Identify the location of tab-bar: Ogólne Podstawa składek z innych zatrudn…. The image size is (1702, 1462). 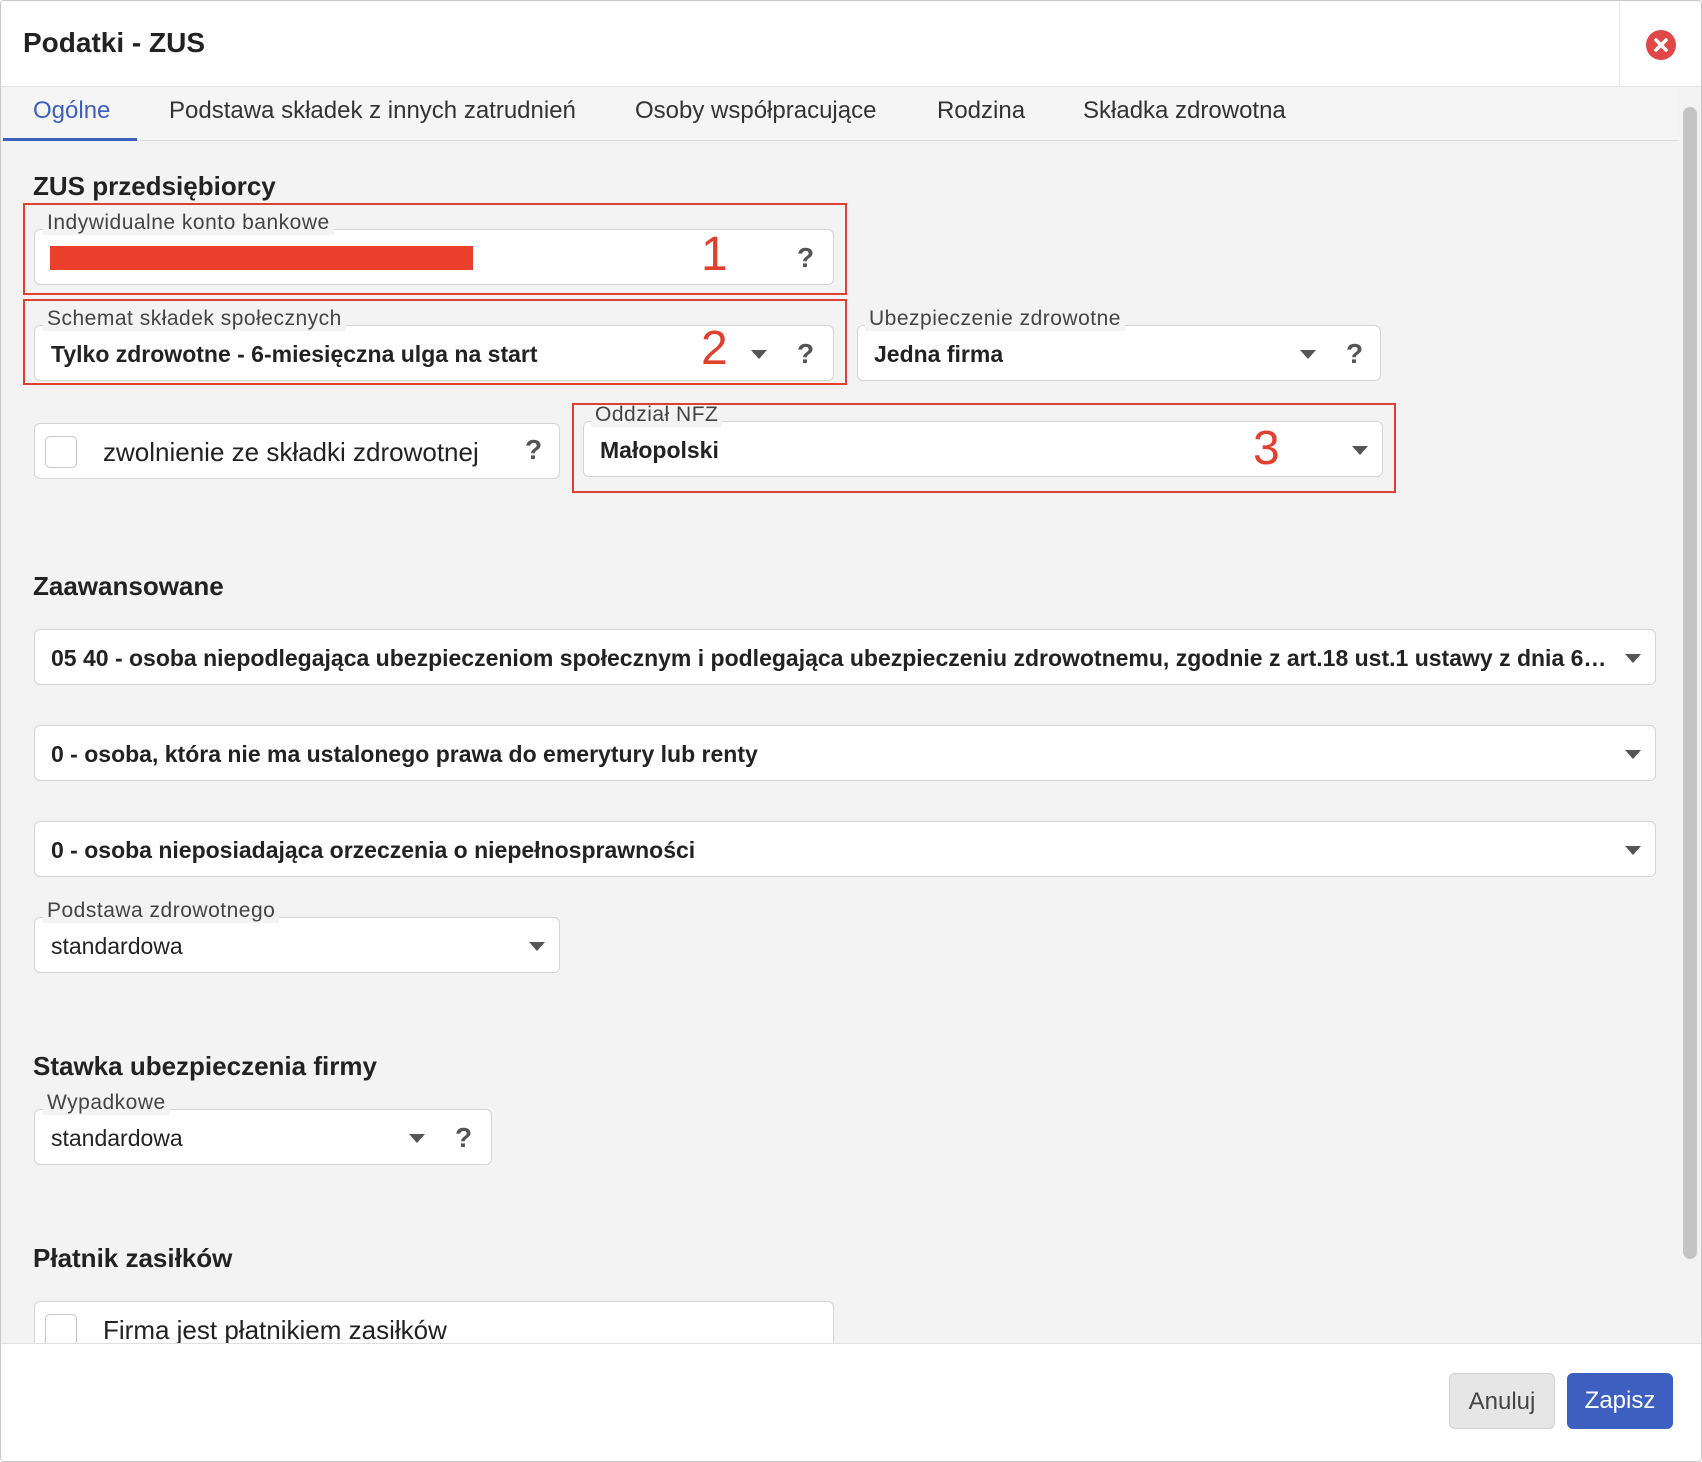
(841, 114).